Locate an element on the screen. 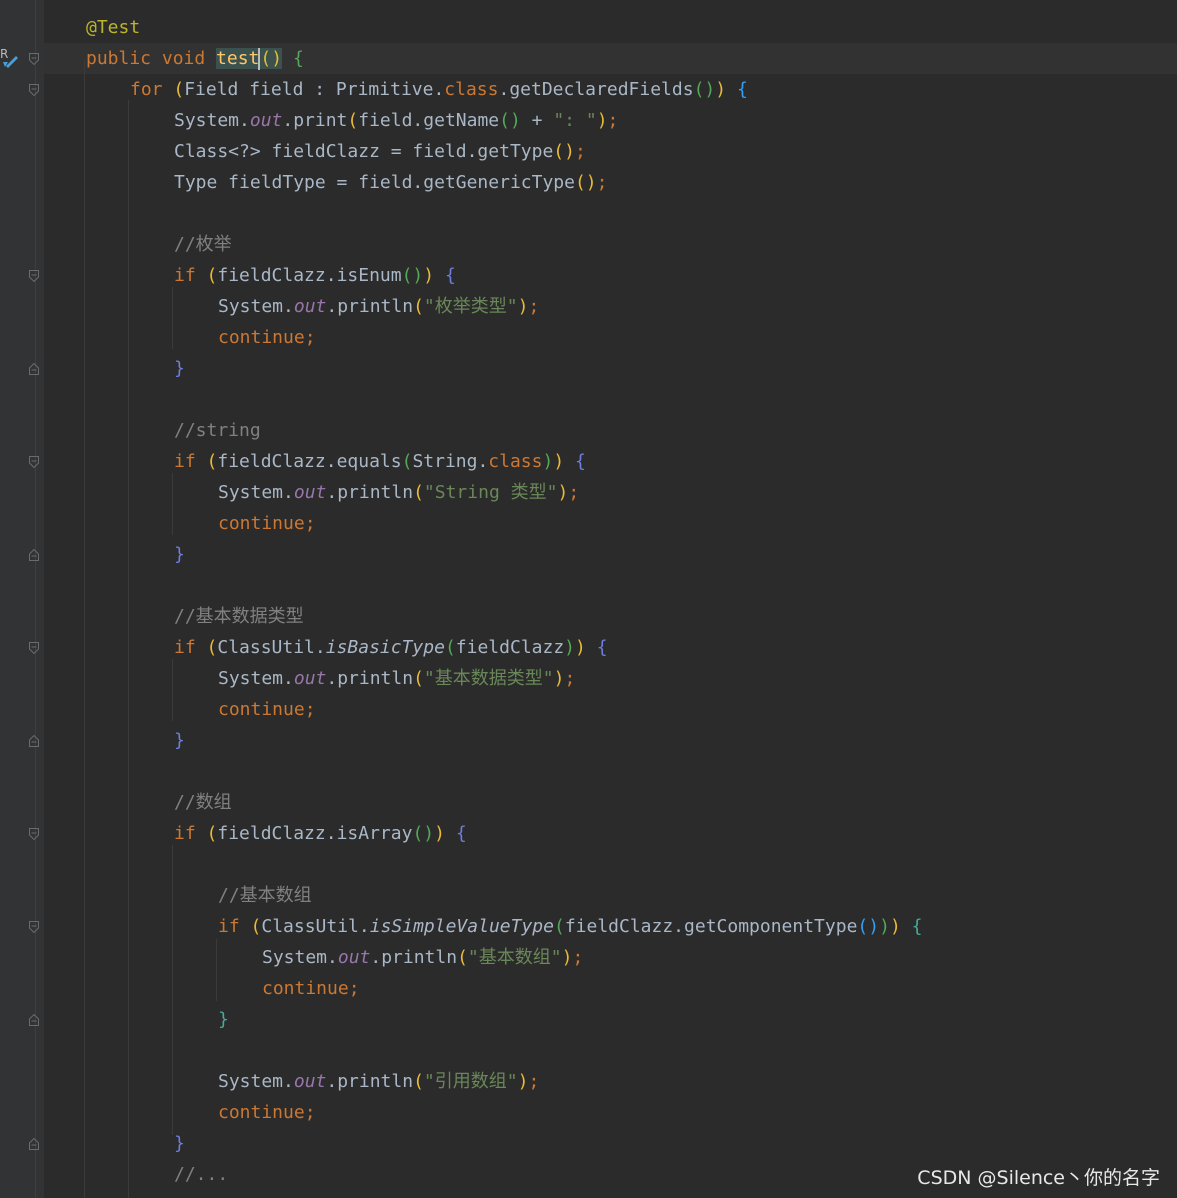  code-line: System.out.println("引用数组"); is located at coordinates (378, 1081).